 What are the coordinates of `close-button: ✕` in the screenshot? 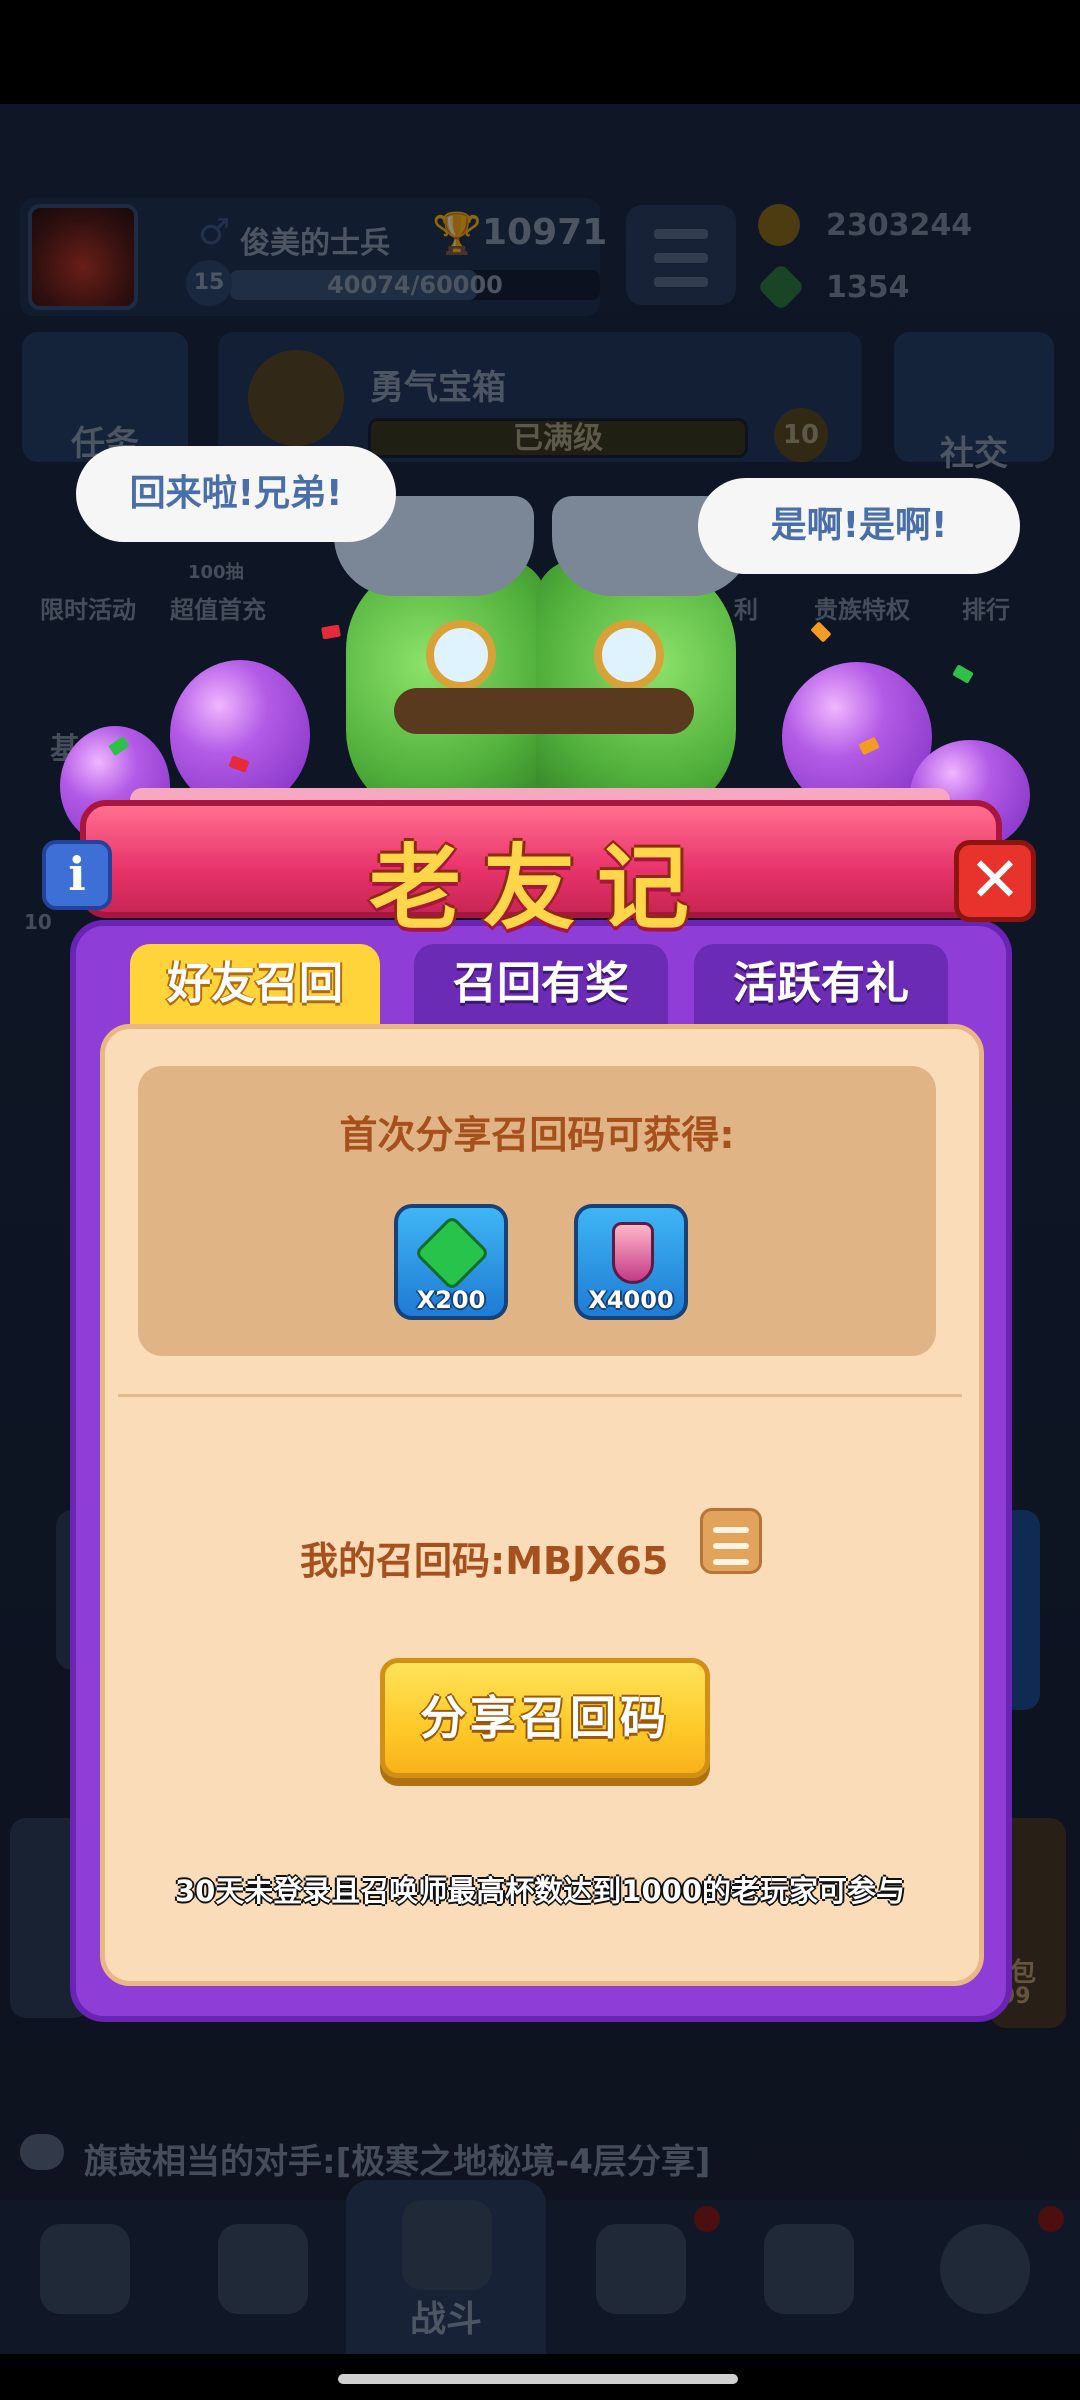 It's located at (995, 881).